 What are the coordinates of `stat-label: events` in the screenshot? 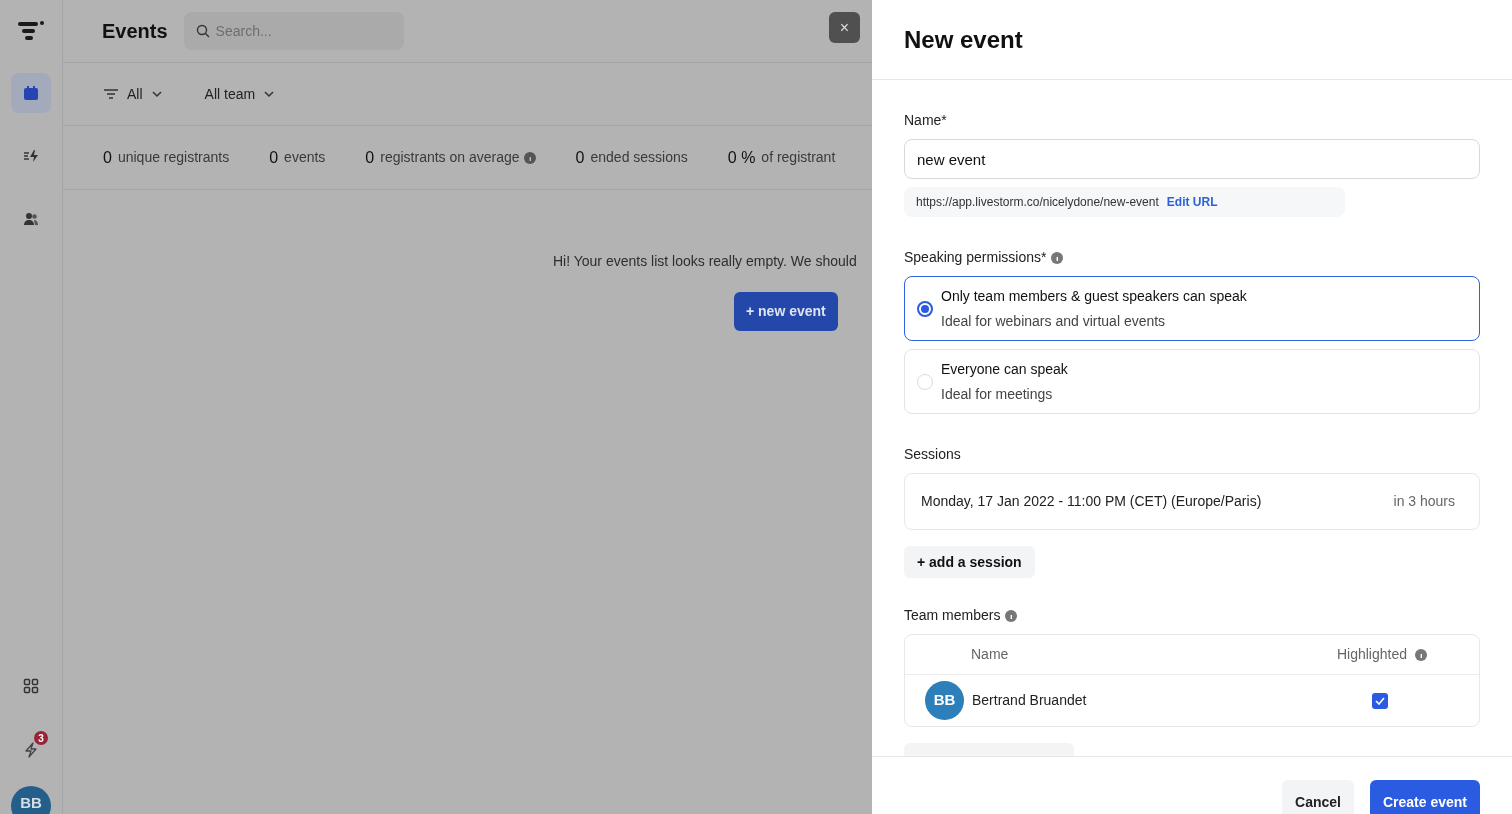 It's located at (305, 157).